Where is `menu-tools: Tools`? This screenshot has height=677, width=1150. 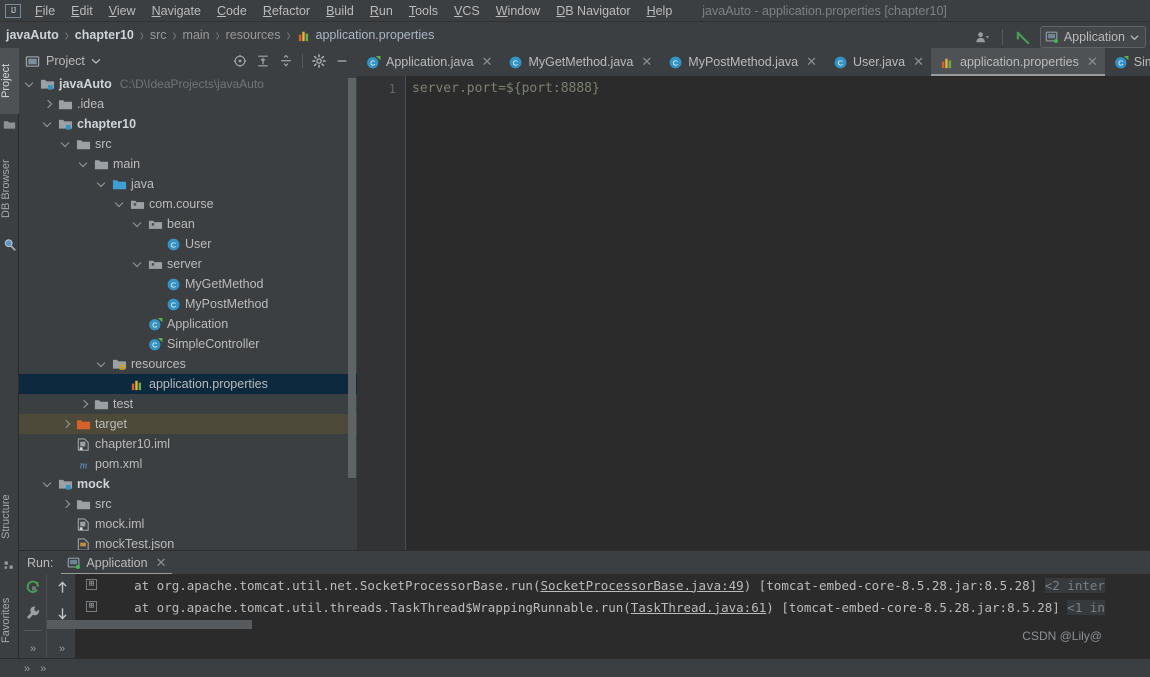
menu-tools: Tools is located at coordinates (423, 11).